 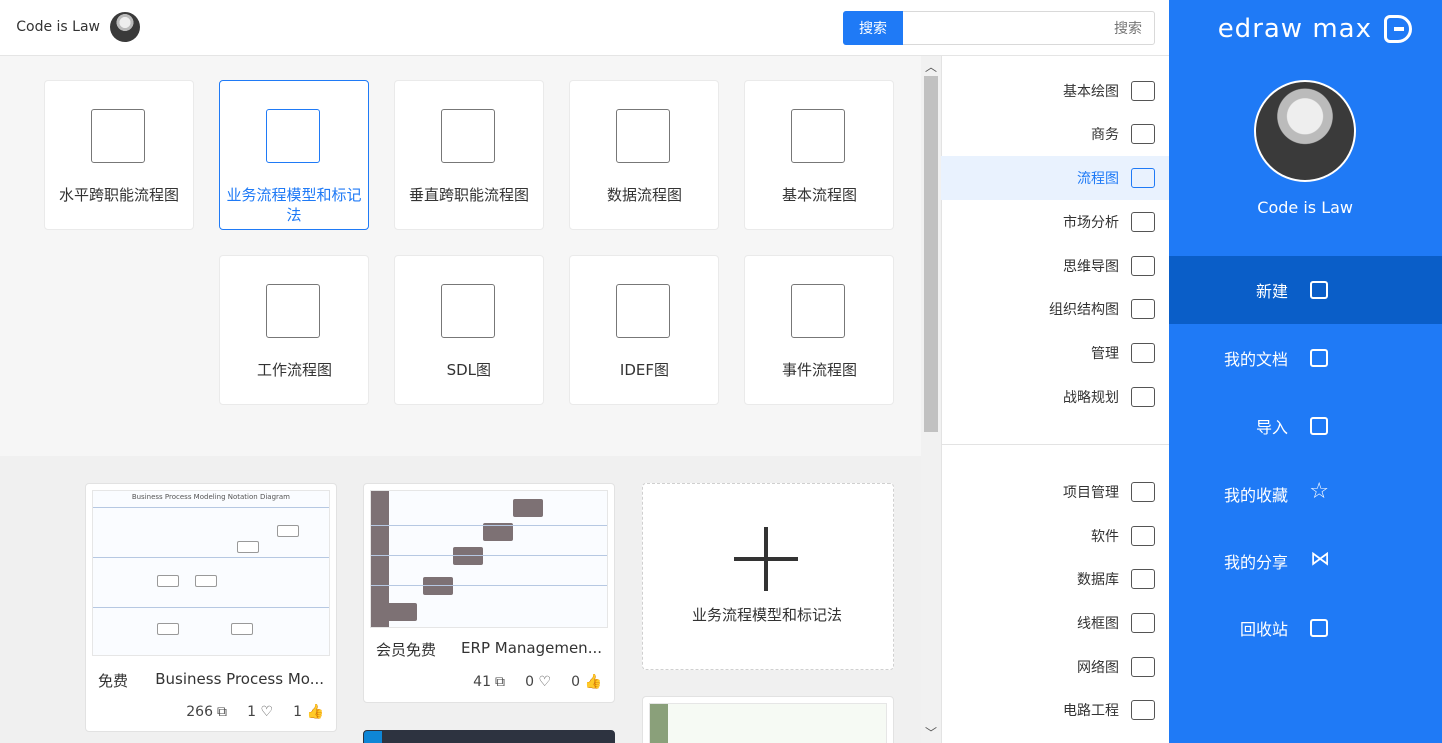 I want to click on swimlane-header, so click(x=373, y=737).